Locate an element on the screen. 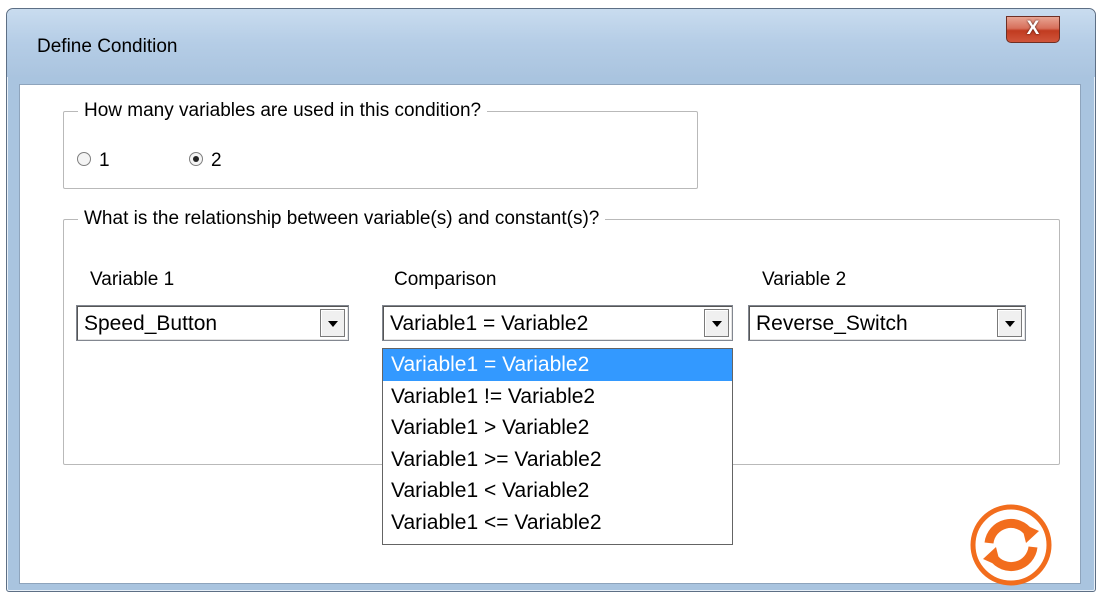  dropdown-option: Variable1 >= Variable2 is located at coordinates (557, 460).